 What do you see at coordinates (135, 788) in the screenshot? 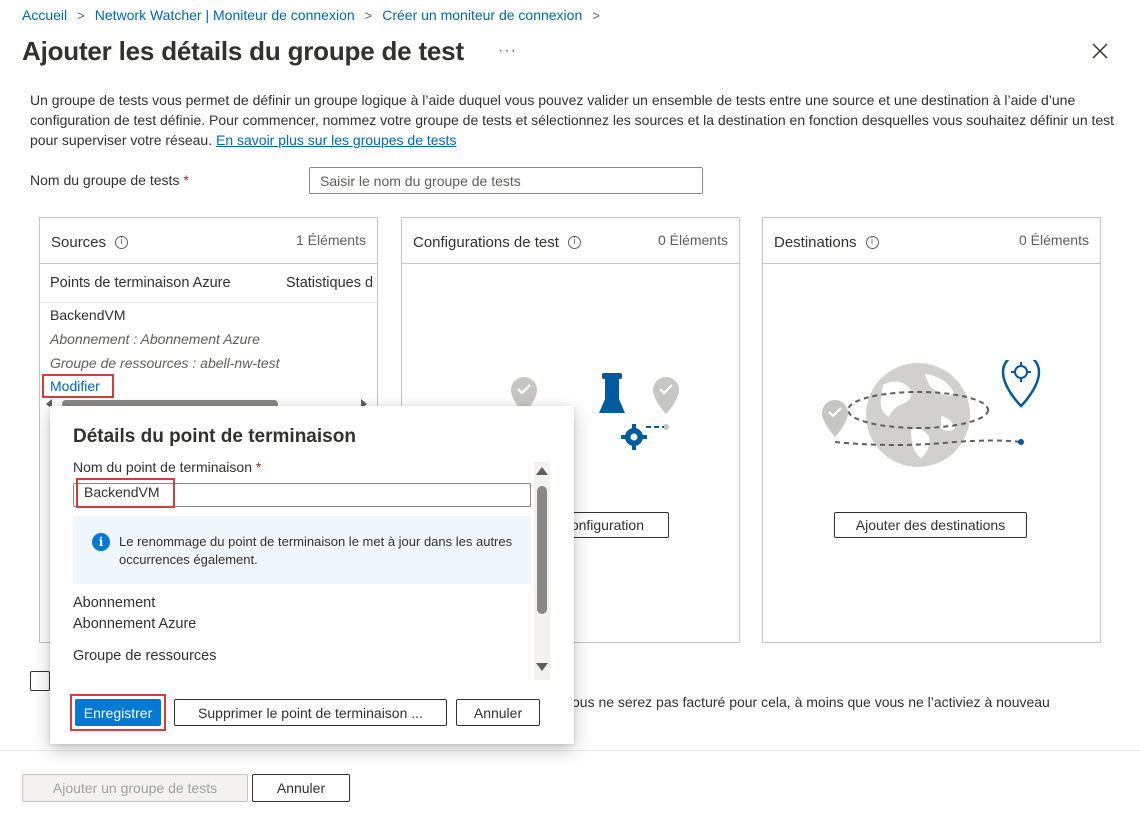
I see `add-test-group-button: Ajouter un groupe de tests` at bounding box center [135, 788].